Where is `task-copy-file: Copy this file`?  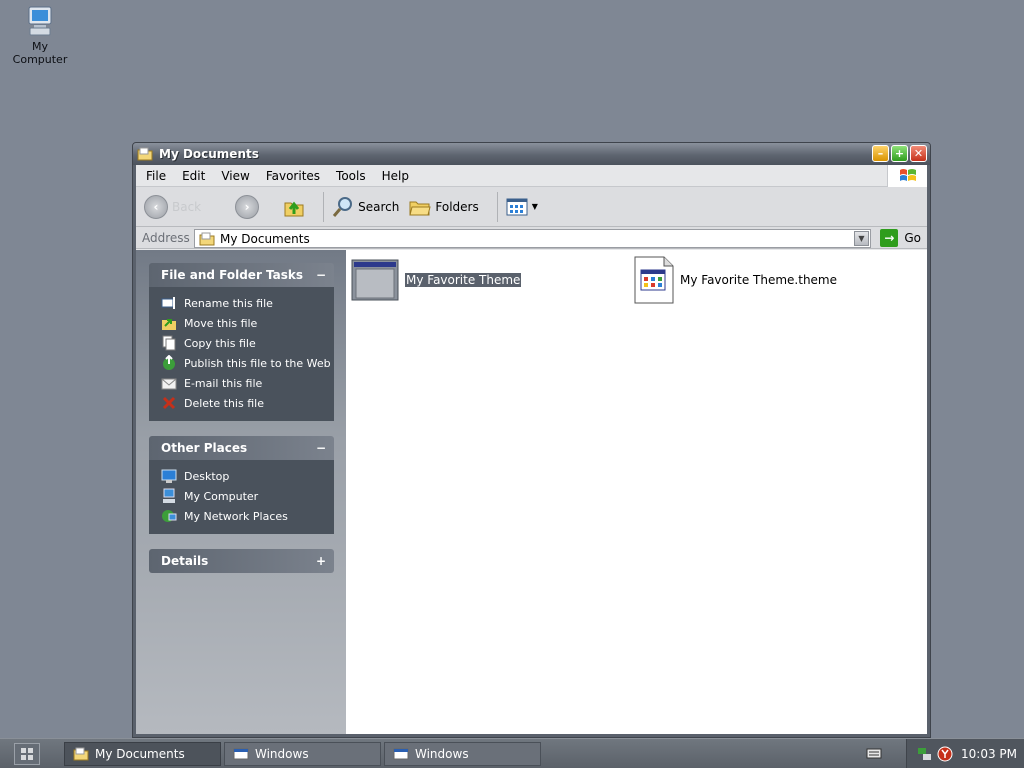 task-copy-file: Copy this file is located at coordinates (247, 343).